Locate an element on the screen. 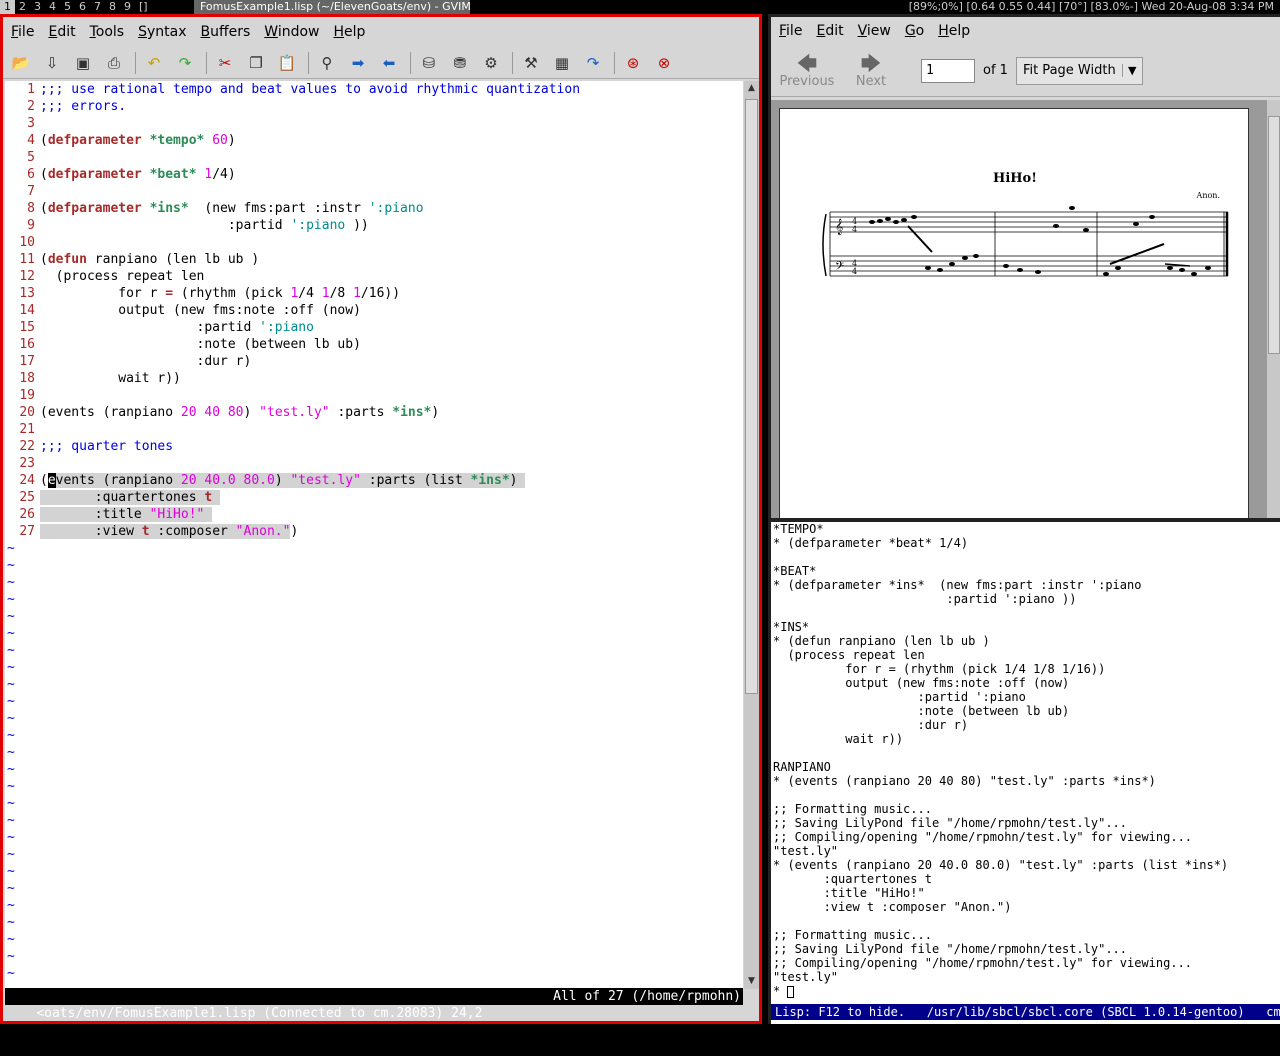 This screenshot has height=1056, width=1280. ctags-icon: ▦ is located at coordinates (562, 63).